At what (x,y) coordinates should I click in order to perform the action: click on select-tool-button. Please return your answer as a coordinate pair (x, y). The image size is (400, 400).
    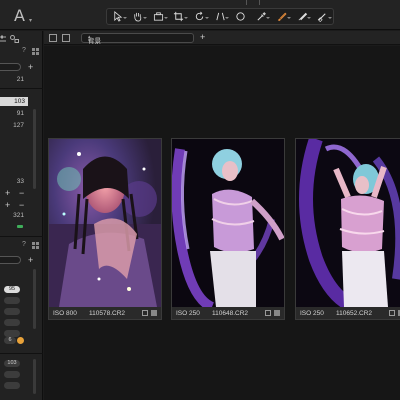
    Looking at the image, I should click on (117, 16).